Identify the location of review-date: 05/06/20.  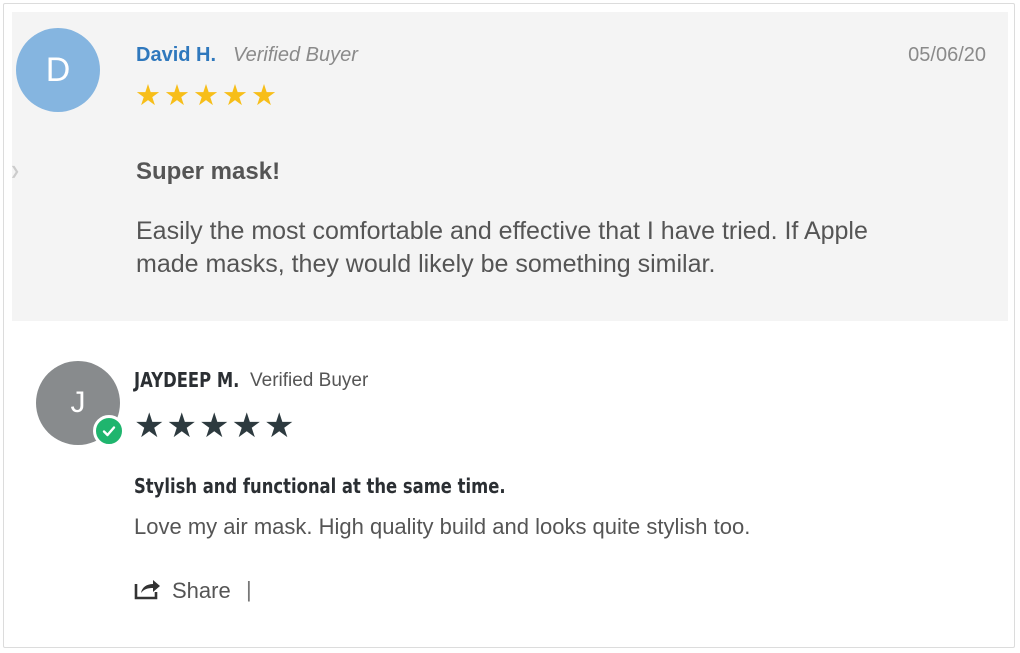
(947, 55).